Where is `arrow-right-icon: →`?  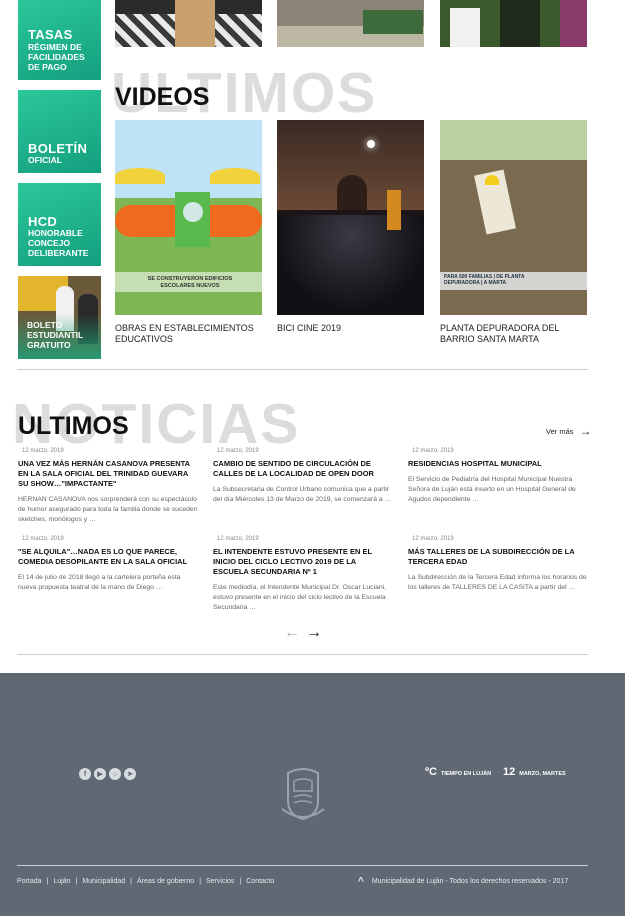
arrow-right-icon: → is located at coordinates (585, 431).